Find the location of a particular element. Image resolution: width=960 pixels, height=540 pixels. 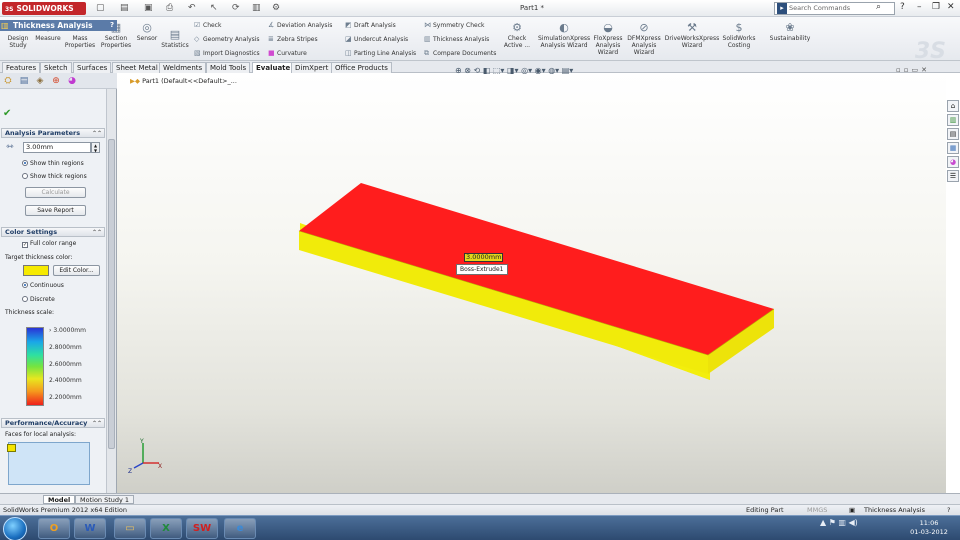

tray-expand-icon: ▲ is located at coordinates (823, 522).